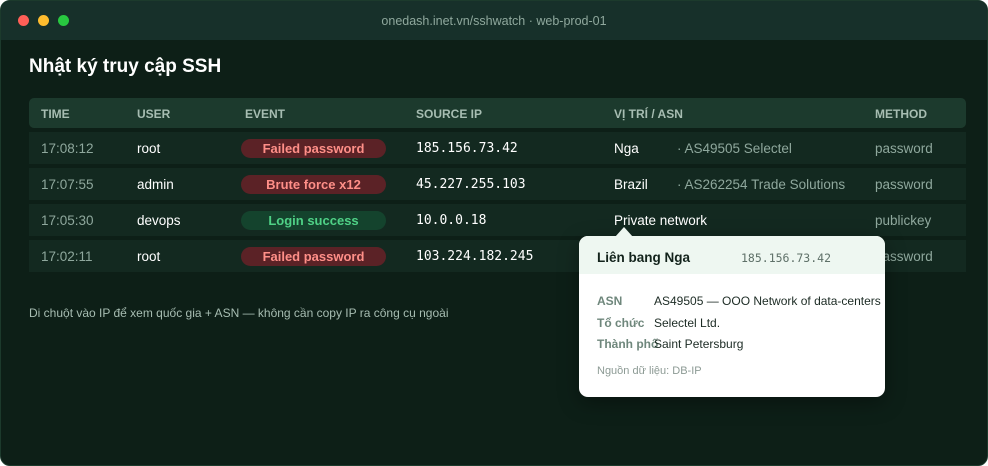  I want to click on header-method: METHOD, so click(901, 114).